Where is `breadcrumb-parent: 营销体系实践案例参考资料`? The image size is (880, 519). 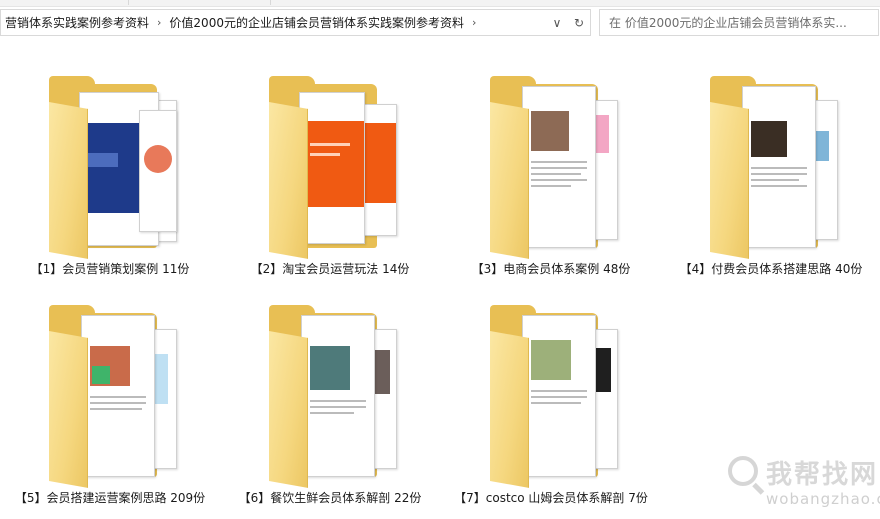
breadcrumb-parent: 营销体系实践案例参考资料 is located at coordinates (77, 22).